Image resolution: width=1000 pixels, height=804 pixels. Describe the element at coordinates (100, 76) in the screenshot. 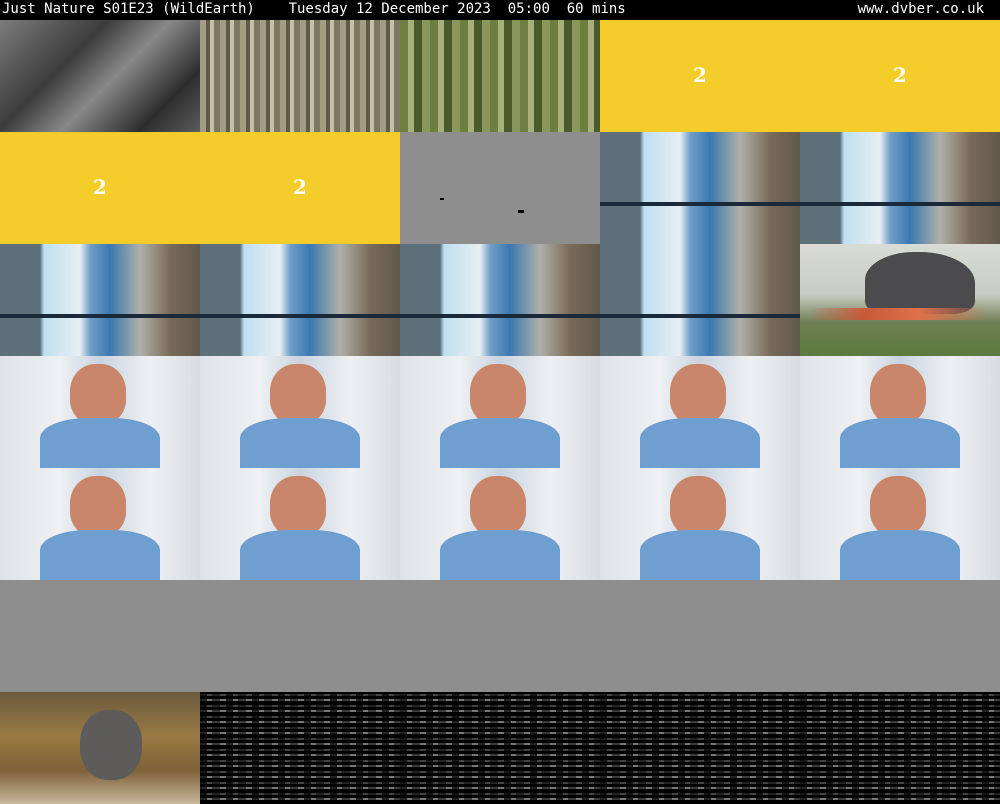

I see `thumbnail-car` at that location.